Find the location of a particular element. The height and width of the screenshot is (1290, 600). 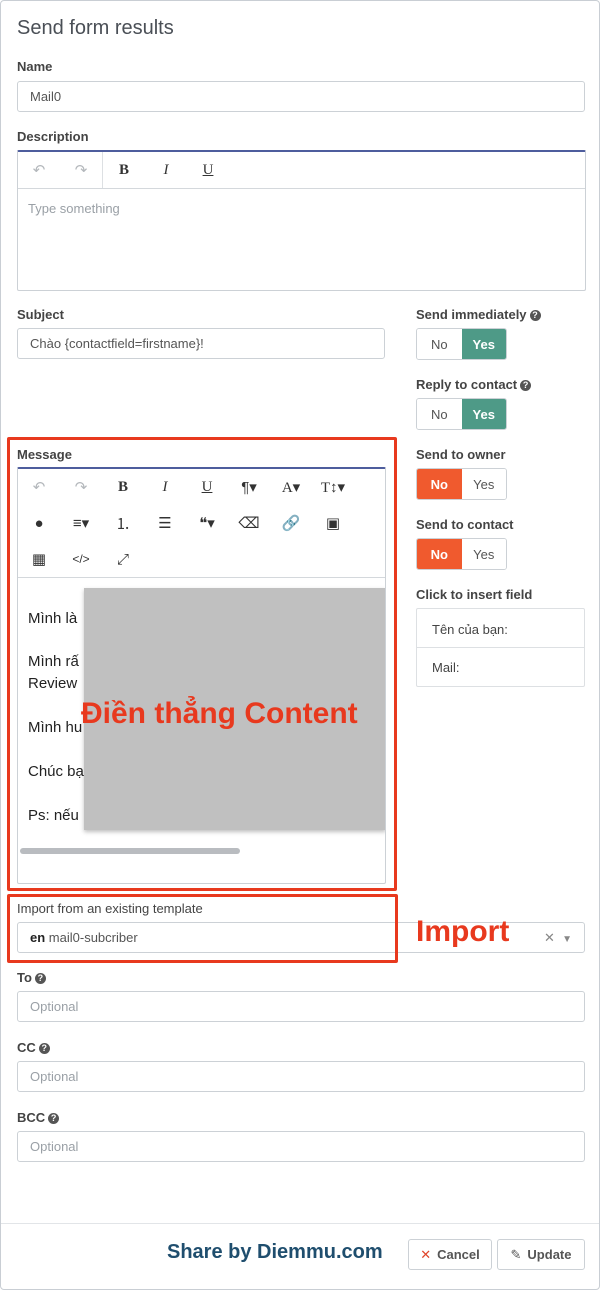

to-input: Optional is located at coordinates (301, 1006).